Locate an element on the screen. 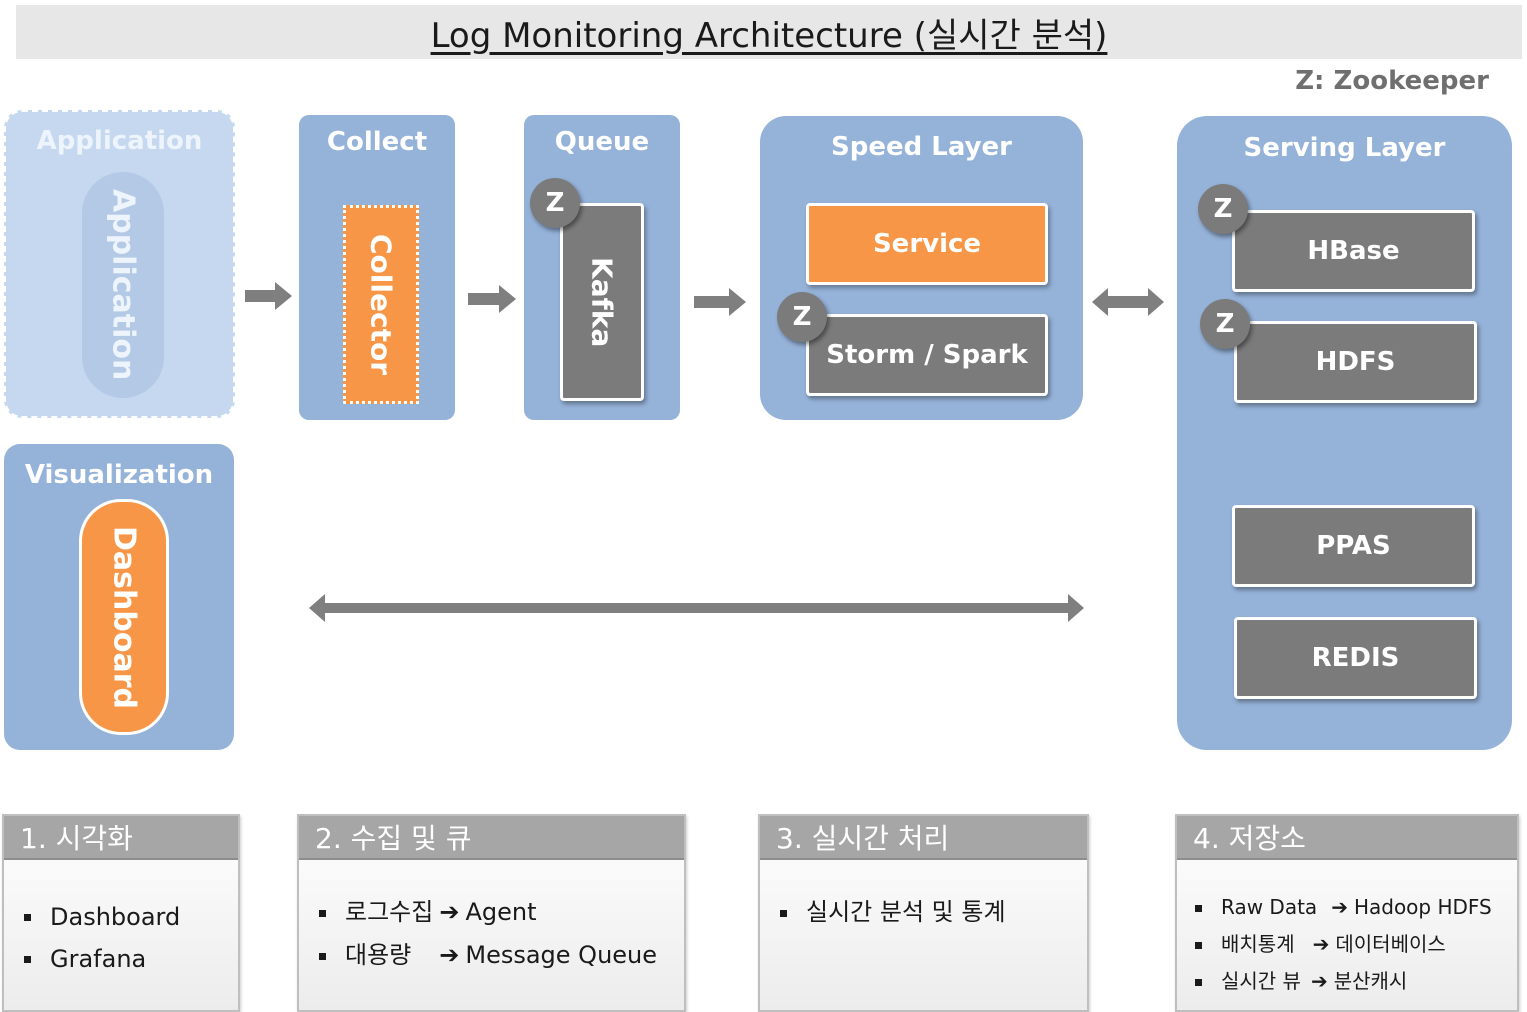  list-item: 대용량 ➔ Message Queue is located at coordinates (484, 955).